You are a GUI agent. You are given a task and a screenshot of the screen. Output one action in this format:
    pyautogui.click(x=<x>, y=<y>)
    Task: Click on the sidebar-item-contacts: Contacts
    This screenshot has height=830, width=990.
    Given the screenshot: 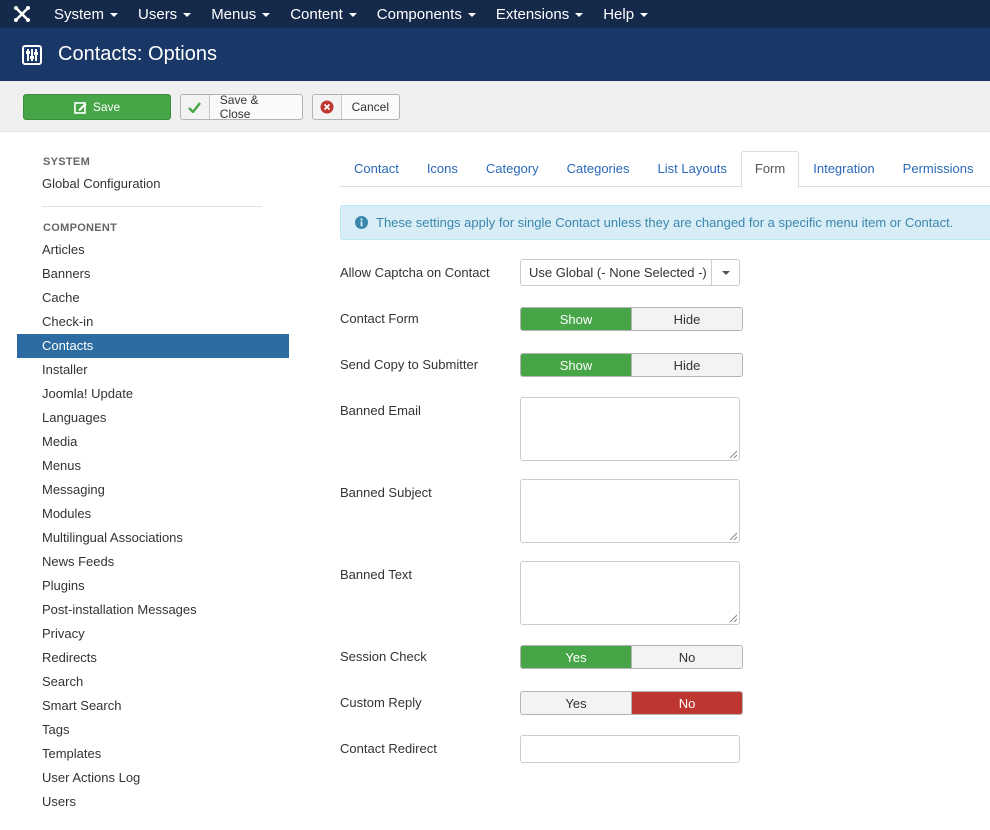 What is the action you would take?
    pyautogui.click(x=153, y=346)
    